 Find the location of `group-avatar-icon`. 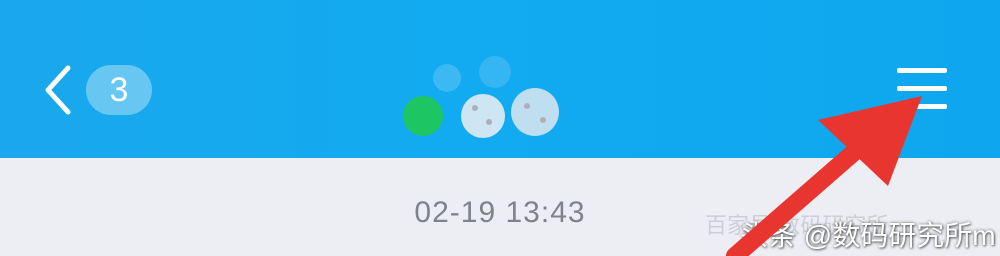

group-avatar-icon is located at coordinates (490, 100).